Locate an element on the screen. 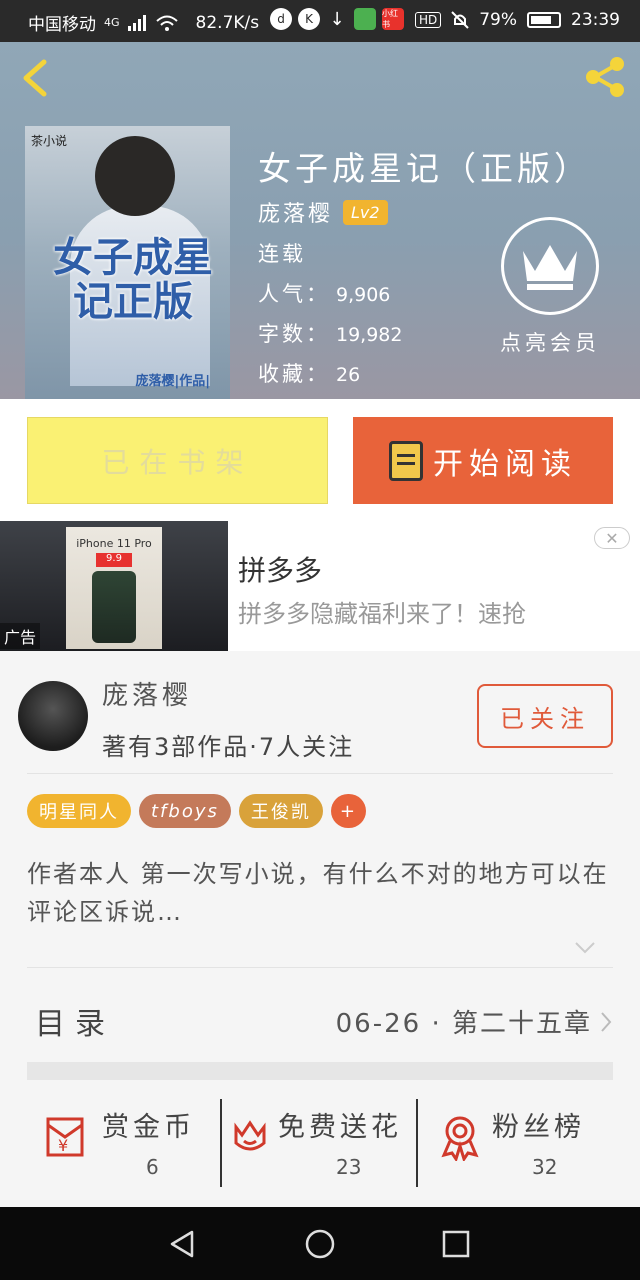 The width and height of the screenshot is (640, 1280). ad-poster-title: iPhone 11 Pro is located at coordinates (114, 543).